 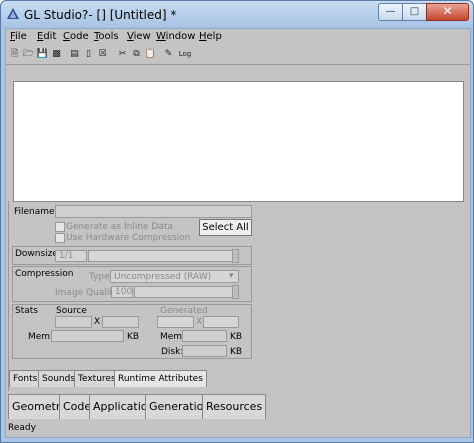 What do you see at coordinates (26, 311) in the screenshot?
I see `stats-label: Stats` at bounding box center [26, 311].